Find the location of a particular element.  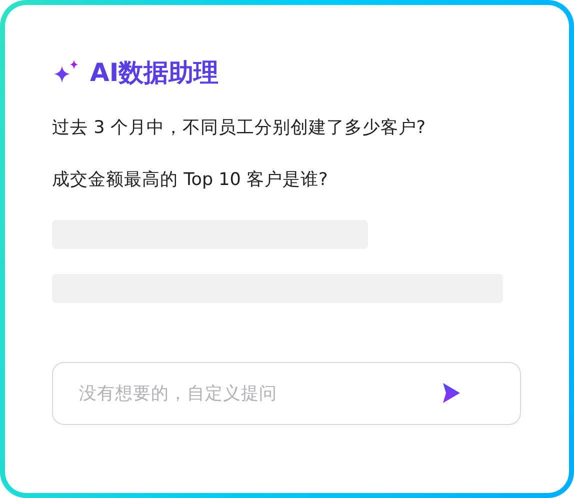

suggested-question: 过去 3 个月中，不同员工分别创建了多少客户? is located at coordinates (287, 128).